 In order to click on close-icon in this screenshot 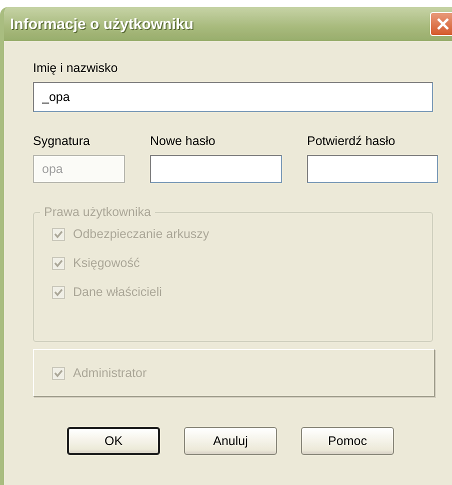, I will do `click(443, 24)`.